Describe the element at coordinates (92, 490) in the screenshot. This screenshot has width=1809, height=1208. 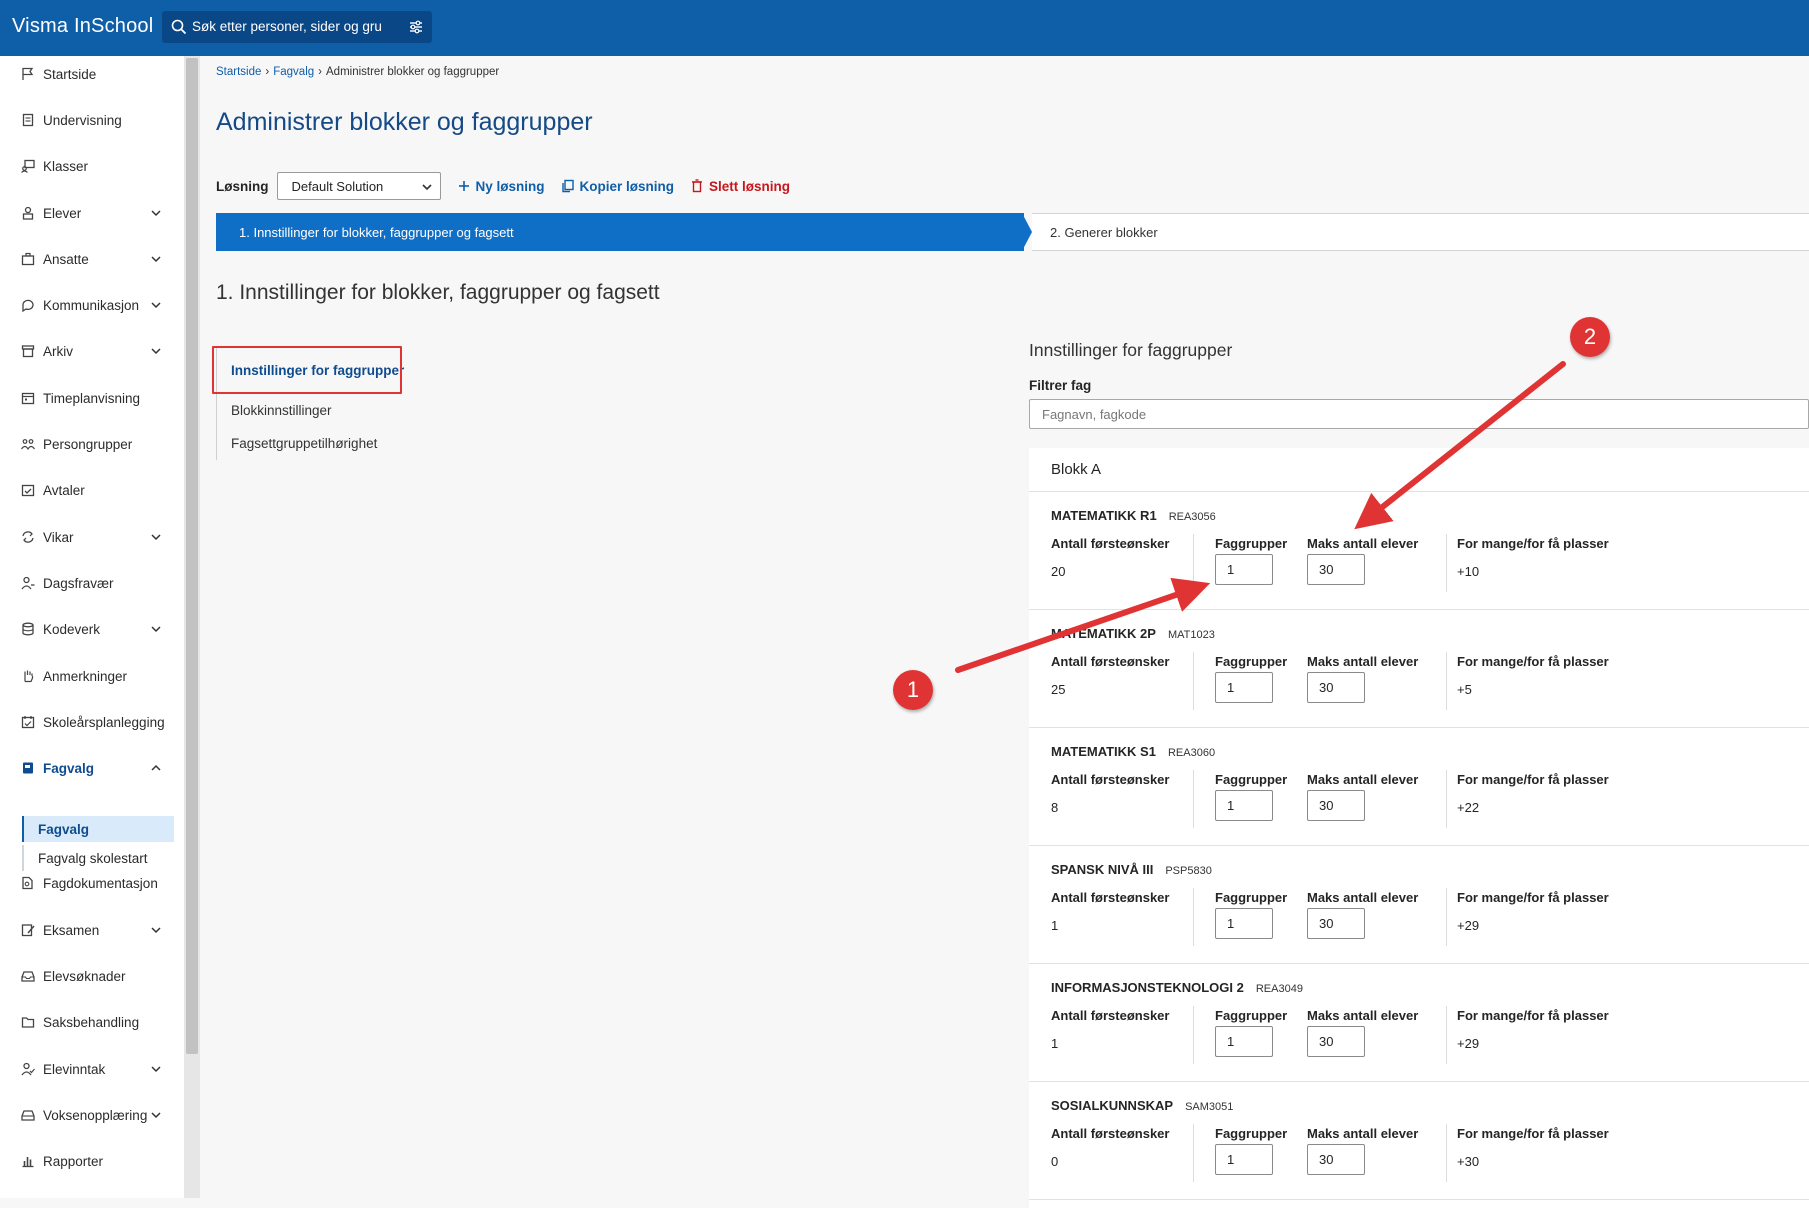
I see `sidebar-item-avtaler: Avtaler` at that location.